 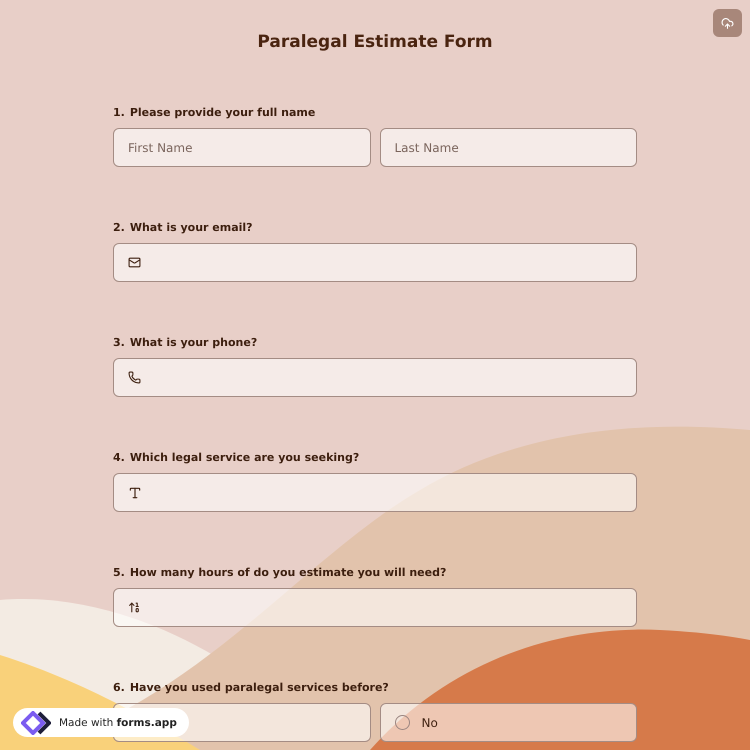 I want to click on cloud-upload-icon, so click(x=727, y=23).